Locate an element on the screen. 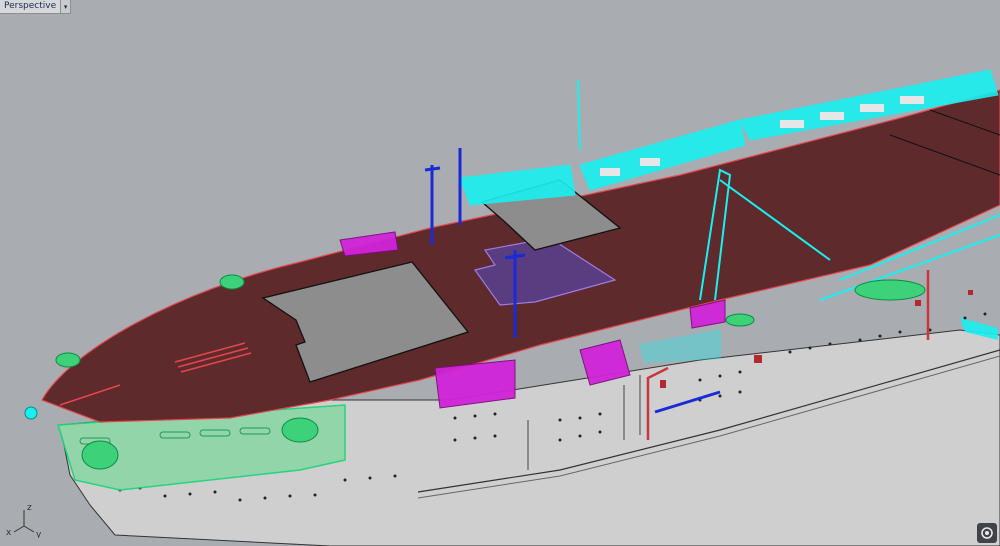  viewport-title-tab: Perspective ▾ is located at coordinates (36, 7).